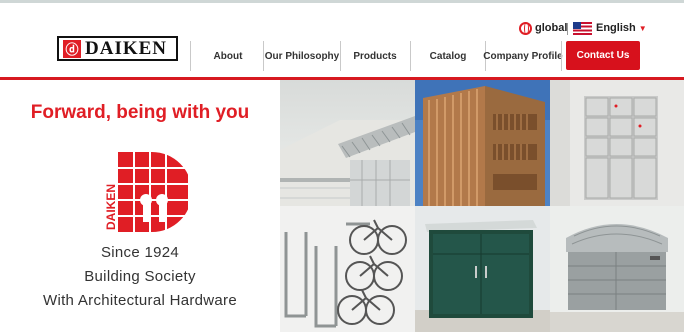  What do you see at coordinates (482, 143) in the screenshot?
I see `wood-louver-building-photo` at bounding box center [482, 143].